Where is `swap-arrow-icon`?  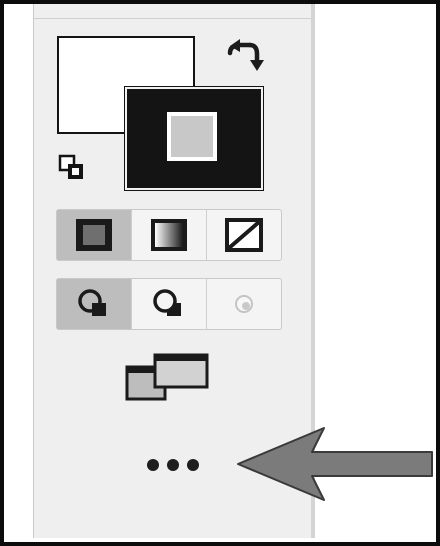 swap-arrow-icon is located at coordinates (245, 56).